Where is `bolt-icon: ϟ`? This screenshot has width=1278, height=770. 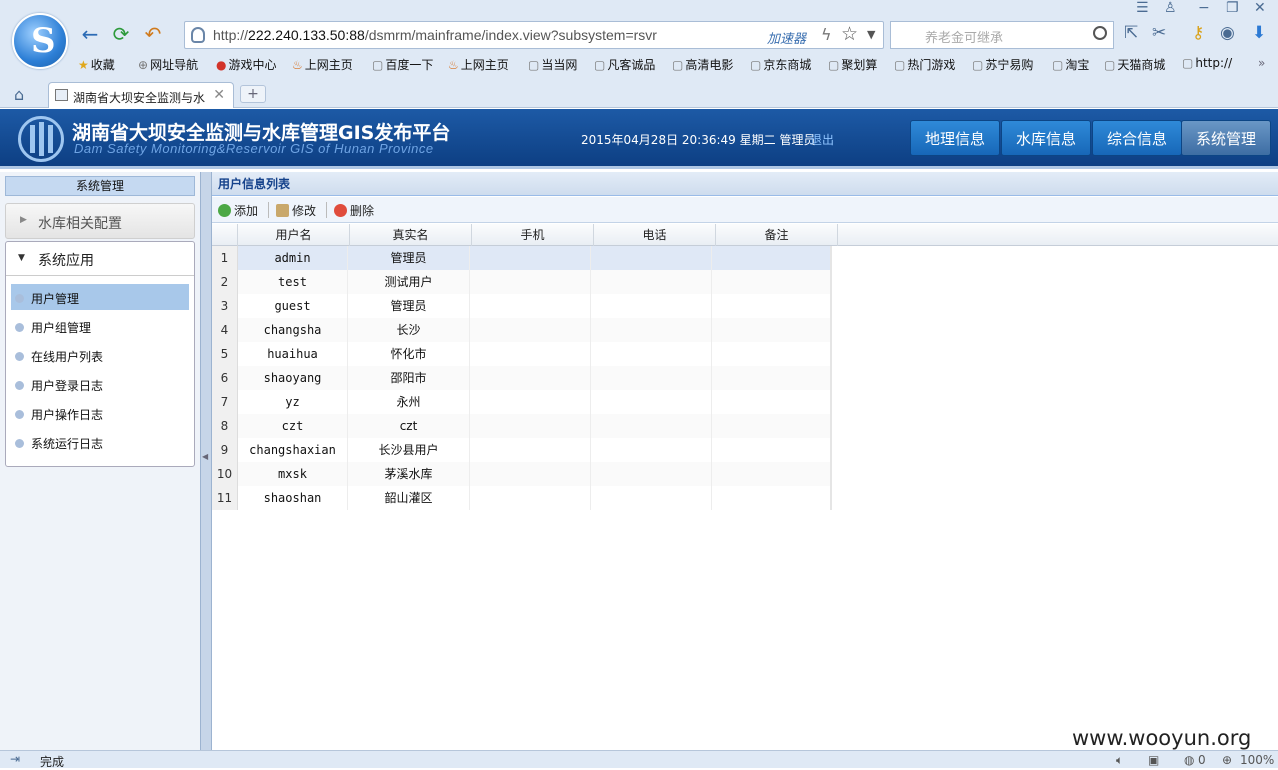
bolt-icon: ϟ is located at coordinates (826, 34).